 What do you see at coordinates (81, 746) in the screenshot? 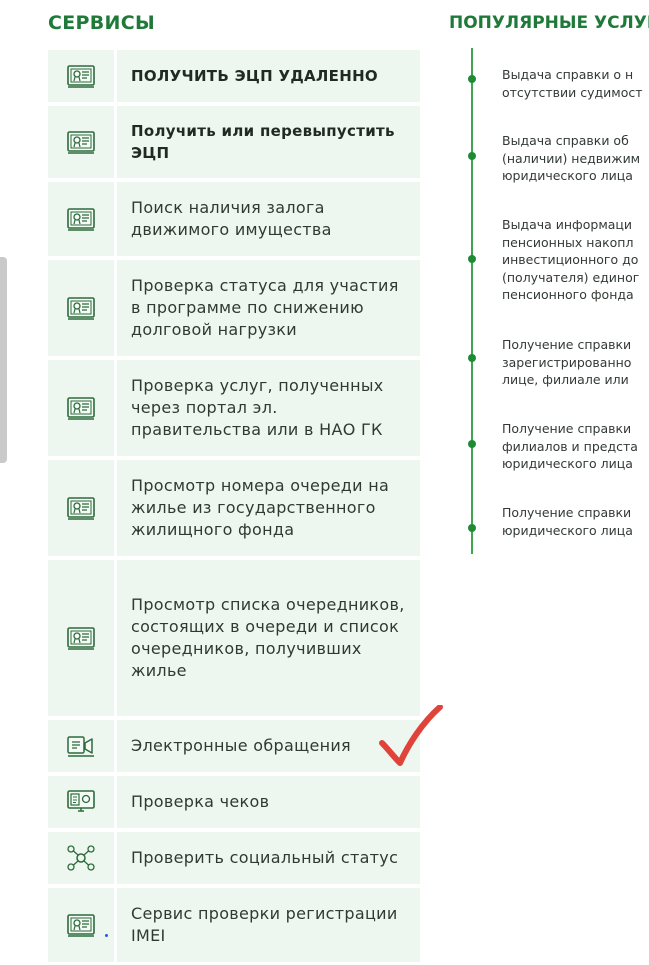
I see `megaphone-icon` at bounding box center [81, 746].